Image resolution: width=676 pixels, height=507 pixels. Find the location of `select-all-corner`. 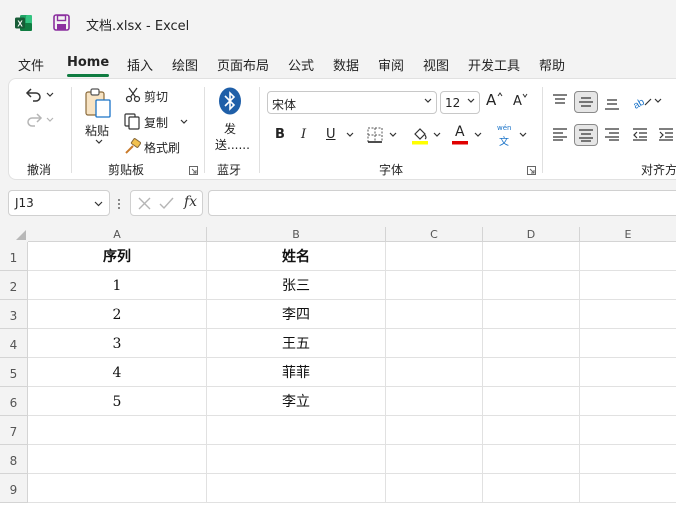

select-all-corner is located at coordinates (14, 234).